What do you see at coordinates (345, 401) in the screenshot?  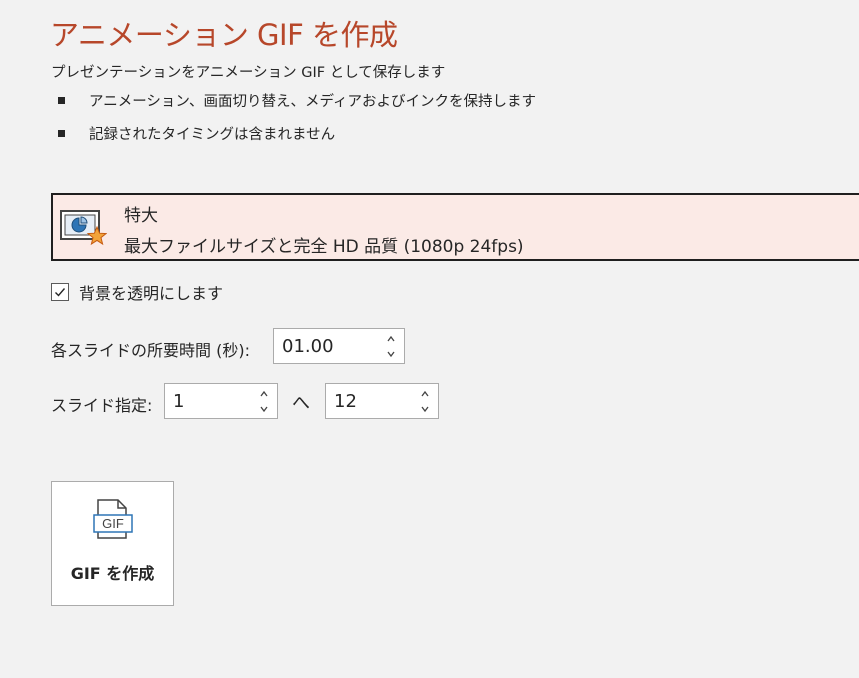 I see `slide-to-value: 12` at bounding box center [345, 401].